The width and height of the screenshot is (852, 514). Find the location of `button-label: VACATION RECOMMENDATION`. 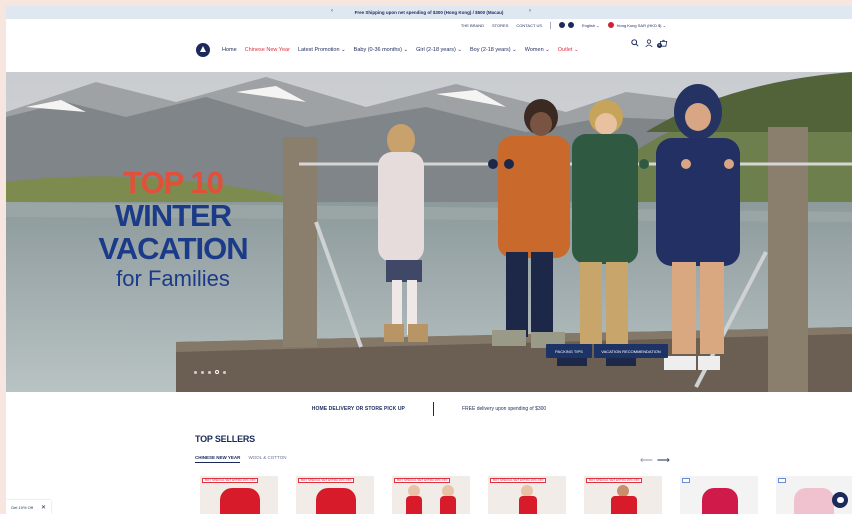

button-label: VACATION RECOMMENDATION is located at coordinates (631, 351).